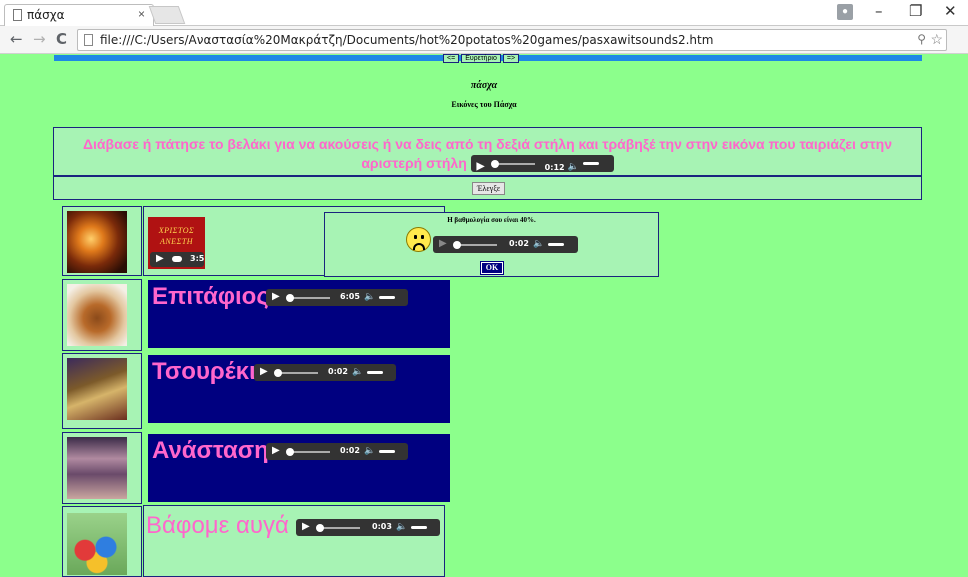  Describe the element at coordinates (451, 58) in the screenshot. I see `nav-prev-button: <=` at that location.